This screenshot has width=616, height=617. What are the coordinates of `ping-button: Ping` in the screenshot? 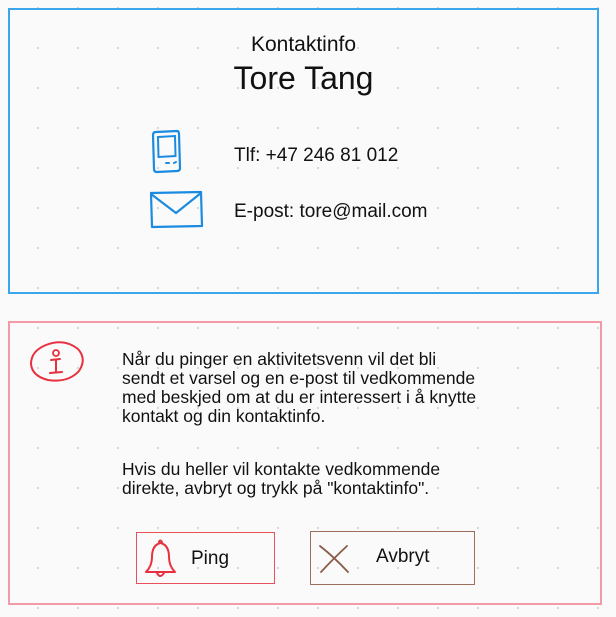 It's located at (205, 558).